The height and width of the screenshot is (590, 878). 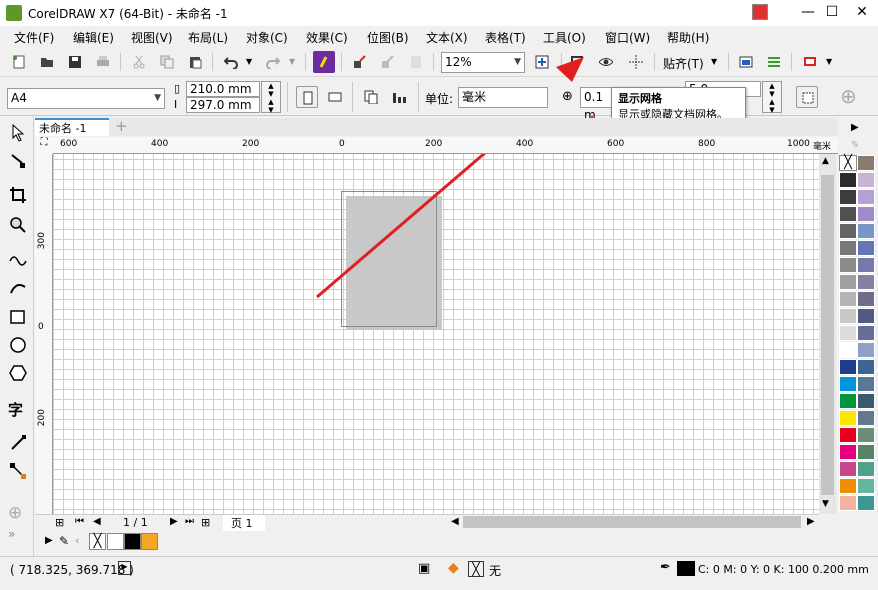 What do you see at coordinates (44, 334) in the screenshot?
I see `vertical-ruler: 300 0 200` at bounding box center [44, 334].